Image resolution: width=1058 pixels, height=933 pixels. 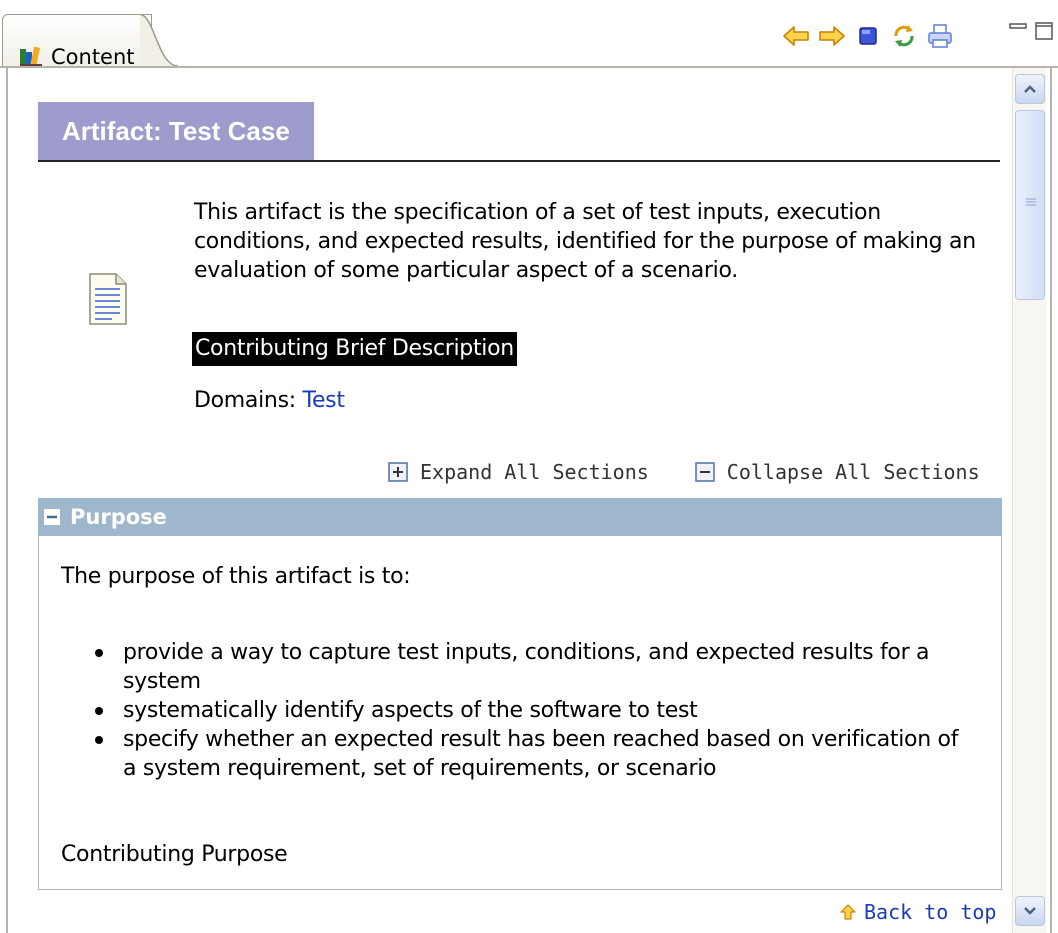 I want to click on forward-arrow-icon, so click(x=832, y=36).